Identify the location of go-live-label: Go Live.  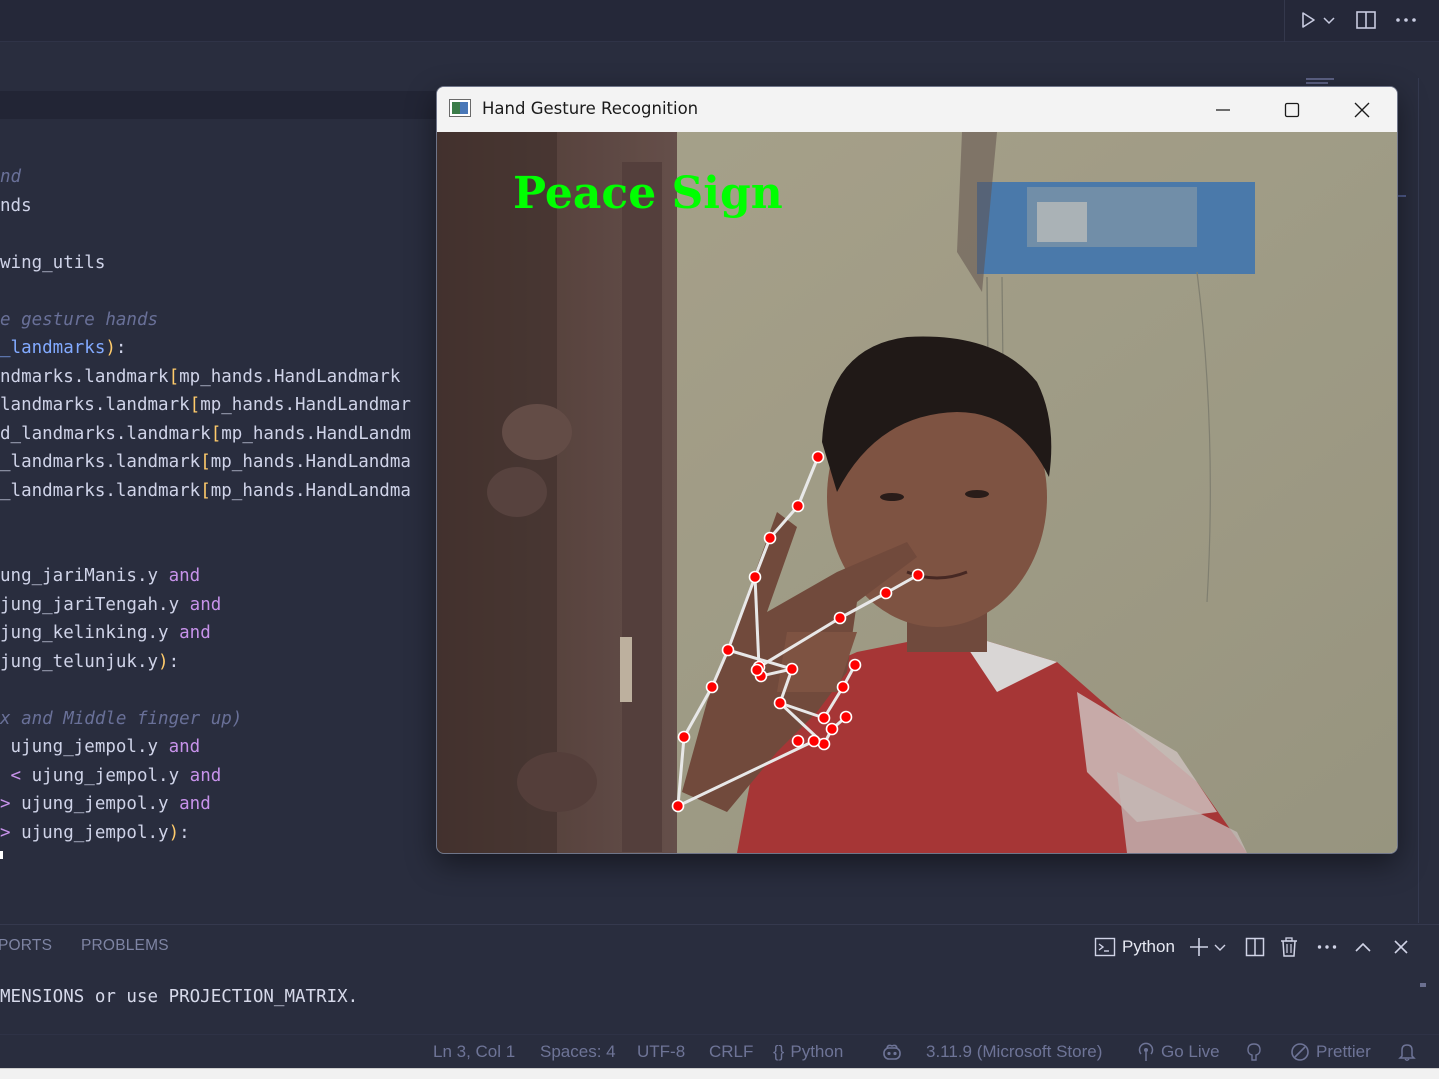
(1190, 1051).